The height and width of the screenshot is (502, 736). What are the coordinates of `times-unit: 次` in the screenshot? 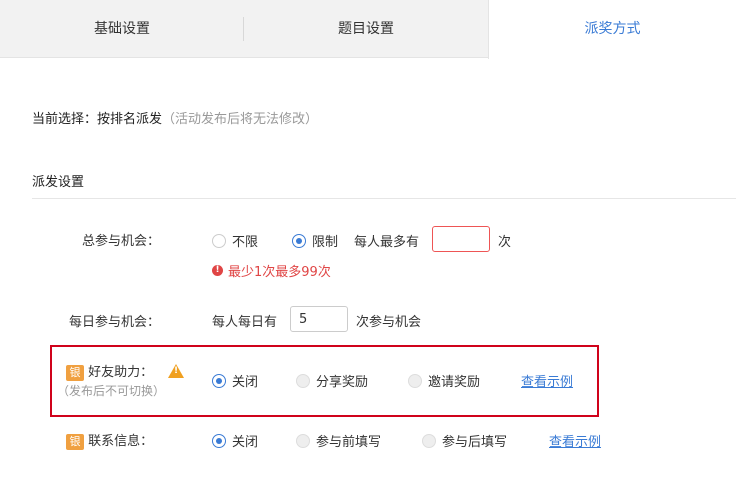 It's located at (505, 242).